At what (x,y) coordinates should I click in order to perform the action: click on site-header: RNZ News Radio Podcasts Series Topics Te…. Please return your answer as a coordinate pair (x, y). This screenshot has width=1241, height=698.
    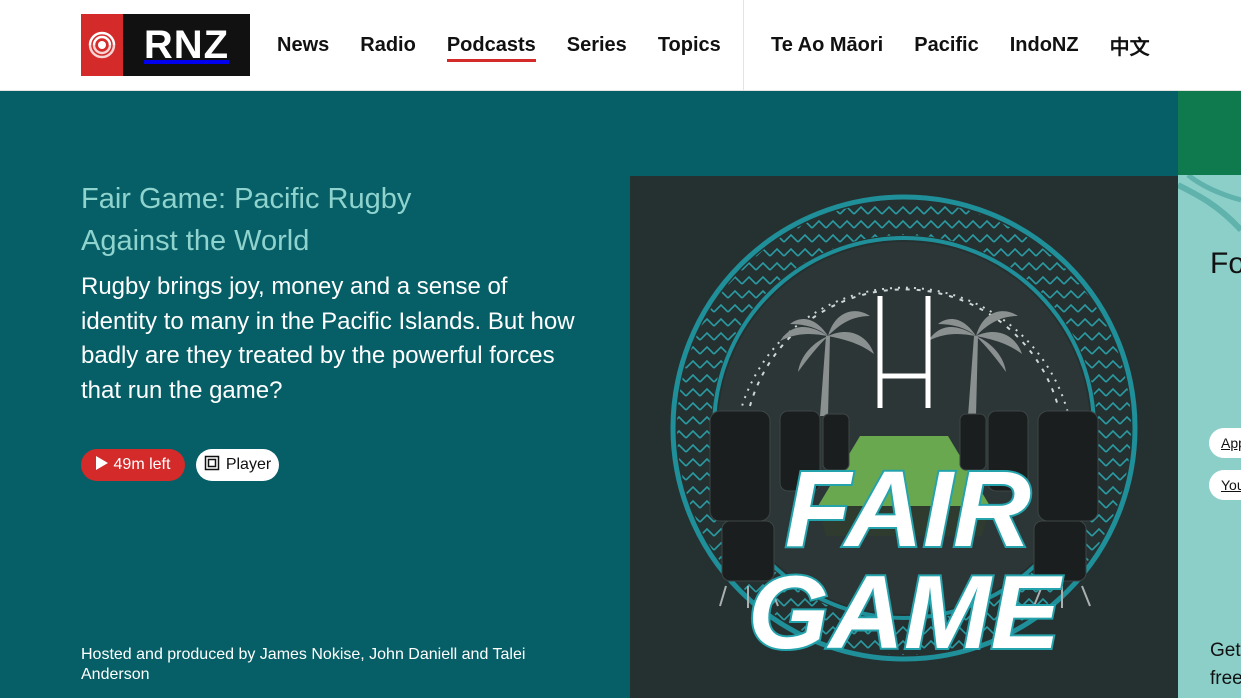
    Looking at the image, I should click on (620, 45).